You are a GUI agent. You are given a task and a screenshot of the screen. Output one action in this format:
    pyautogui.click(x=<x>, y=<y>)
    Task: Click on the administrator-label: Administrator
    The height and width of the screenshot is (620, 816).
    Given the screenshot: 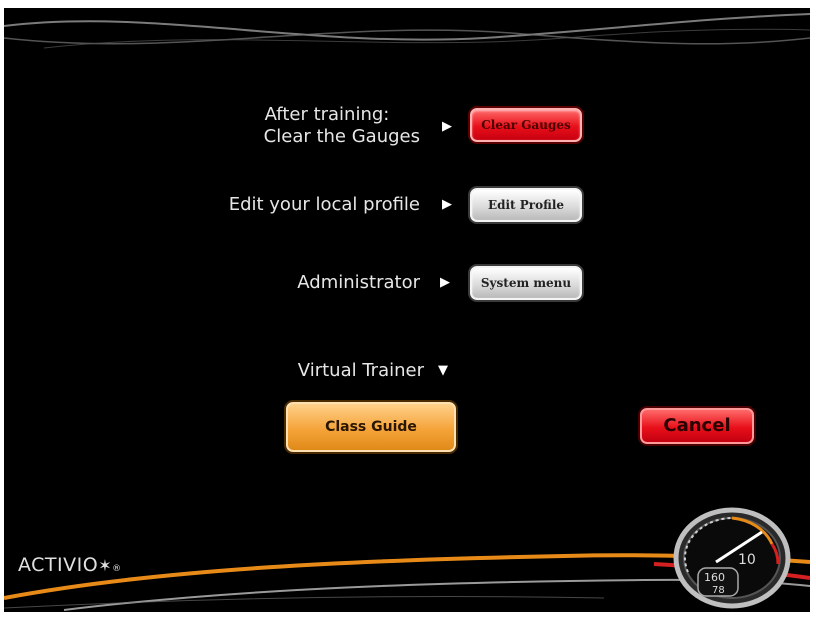 What is the action you would take?
    pyautogui.click(x=358, y=282)
    